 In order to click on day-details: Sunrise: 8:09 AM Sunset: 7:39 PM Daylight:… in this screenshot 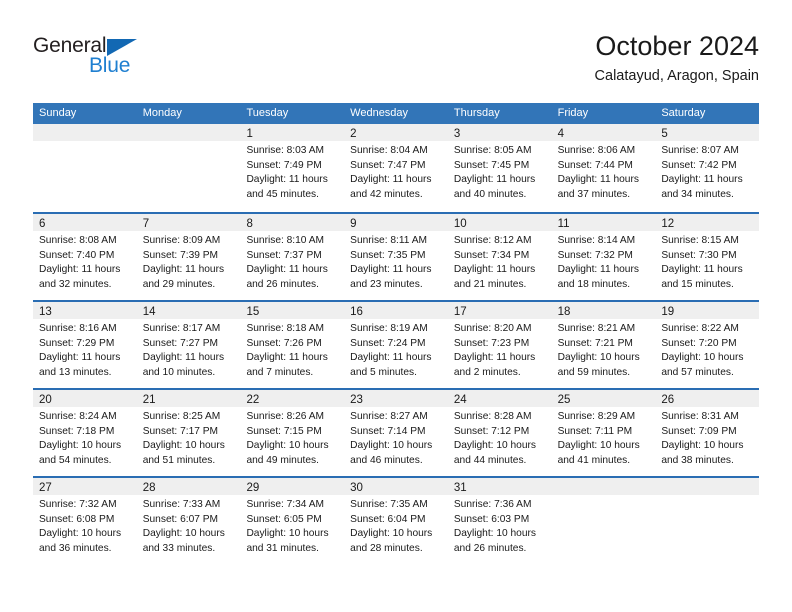, I will do `click(189, 261)`.